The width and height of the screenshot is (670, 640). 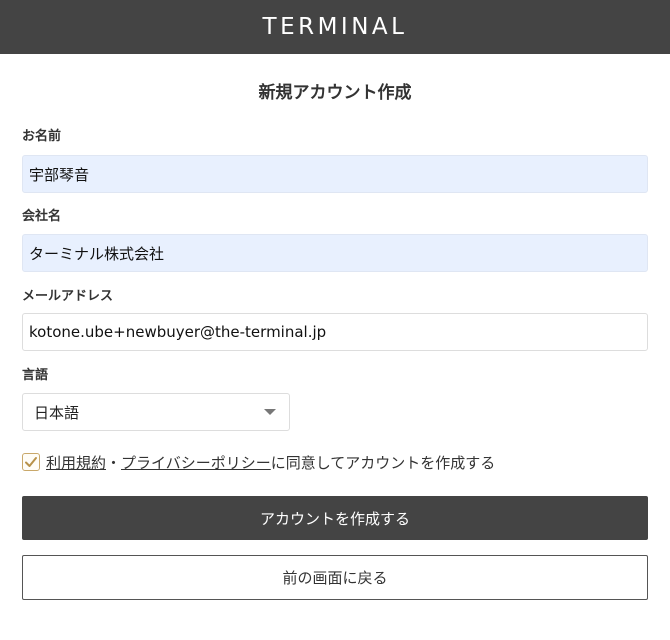 What do you see at coordinates (178, 332) in the screenshot?
I see `email-input-value: kotone.ube+newbuyer@the-terminal.jp` at bounding box center [178, 332].